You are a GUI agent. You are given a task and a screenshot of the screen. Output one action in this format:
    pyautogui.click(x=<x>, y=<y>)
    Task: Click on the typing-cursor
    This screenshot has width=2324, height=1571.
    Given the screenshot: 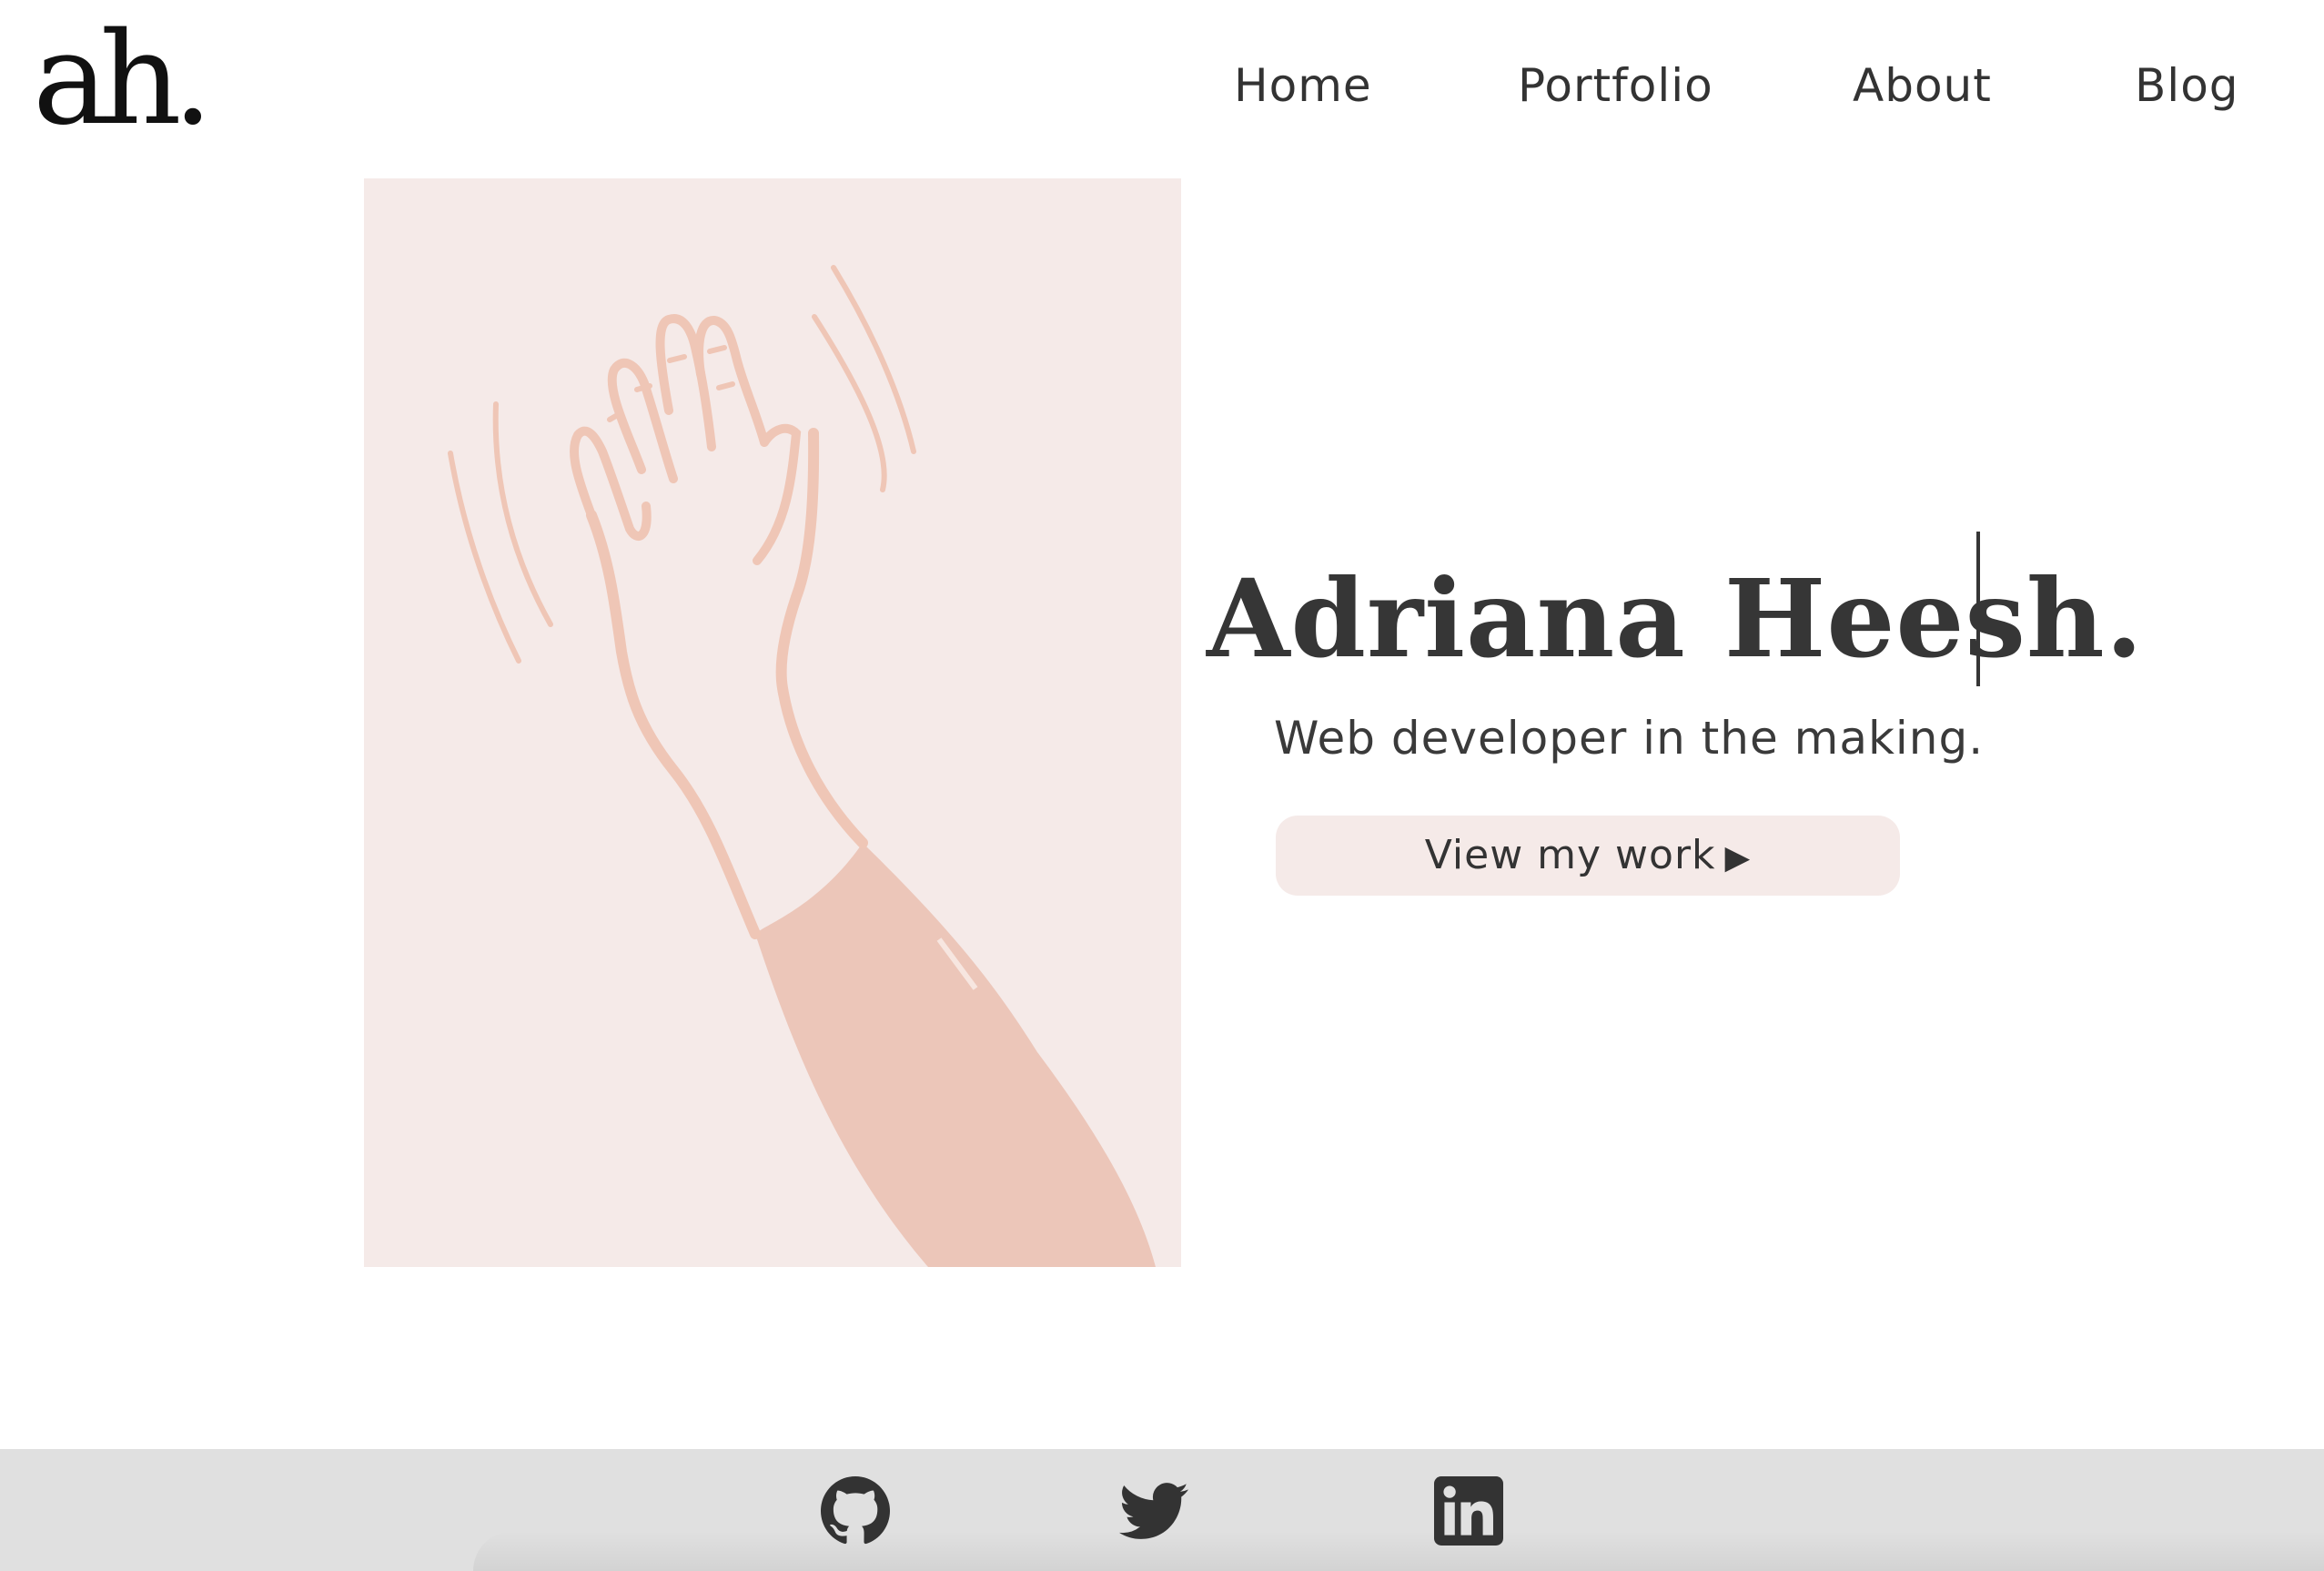 What is the action you would take?
    pyautogui.click(x=1978, y=609)
    